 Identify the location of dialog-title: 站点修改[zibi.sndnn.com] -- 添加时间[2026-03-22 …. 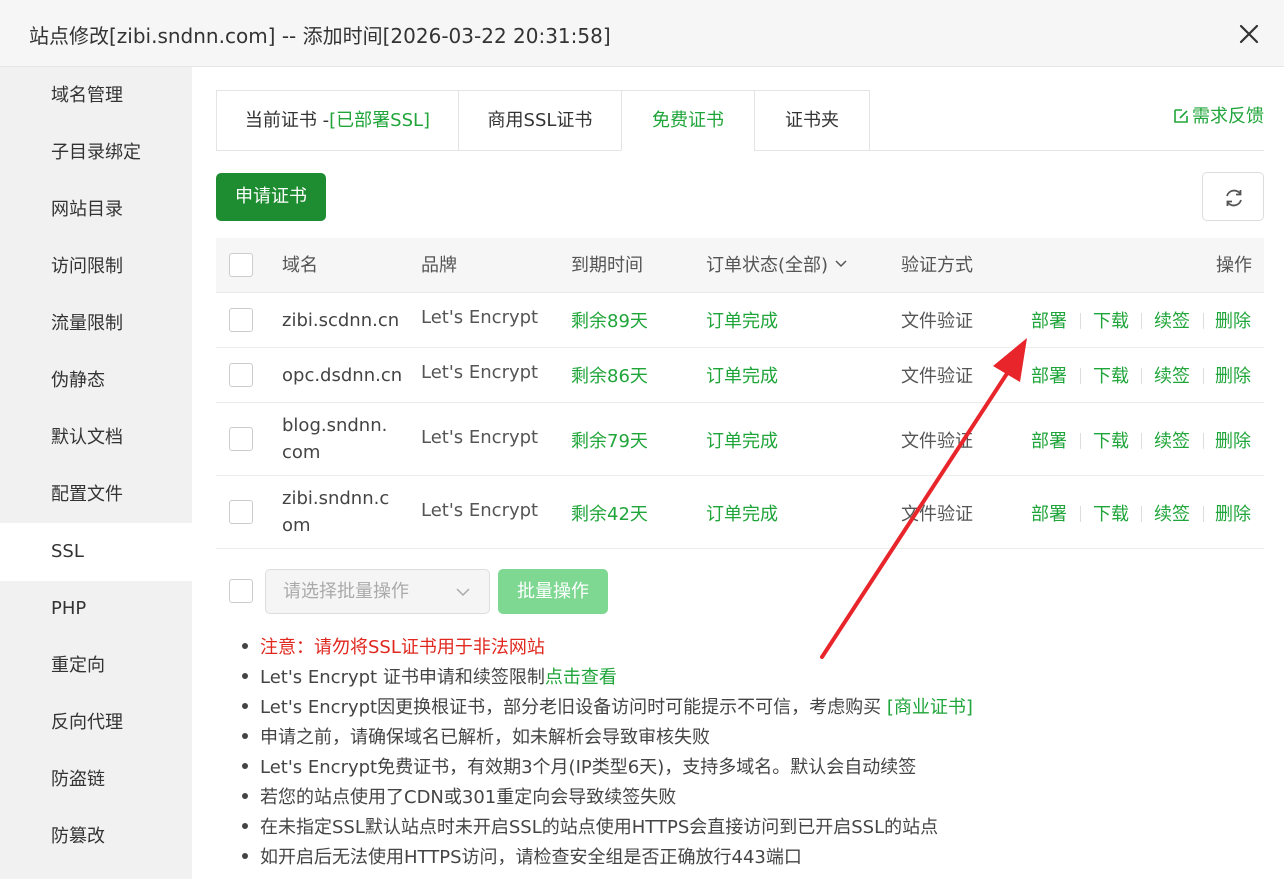
(320, 36).